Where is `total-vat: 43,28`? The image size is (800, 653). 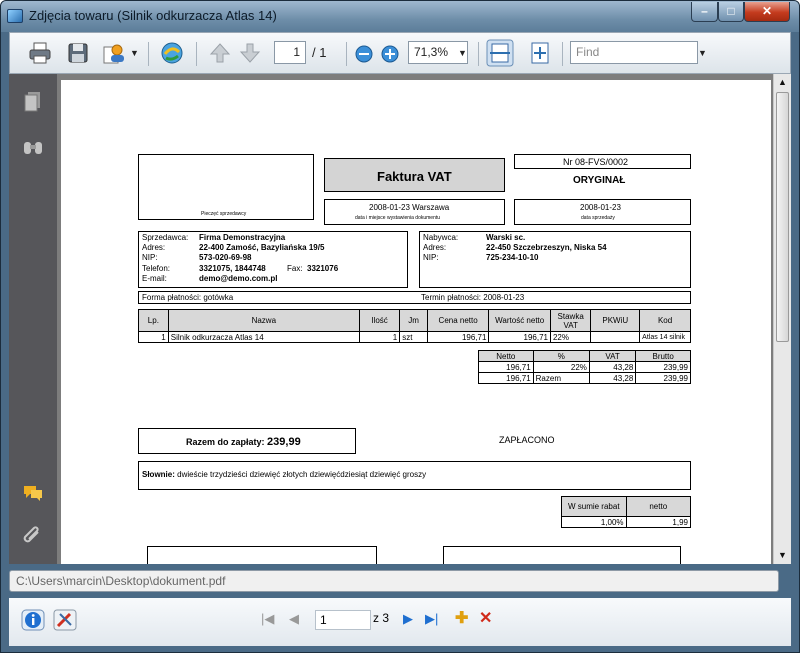 total-vat: 43,28 is located at coordinates (612, 378).